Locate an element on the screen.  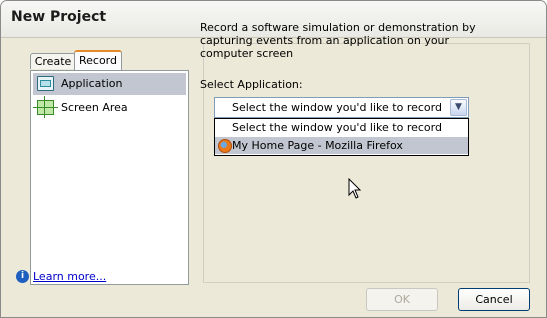
firefox-icon is located at coordinates (225, 146).